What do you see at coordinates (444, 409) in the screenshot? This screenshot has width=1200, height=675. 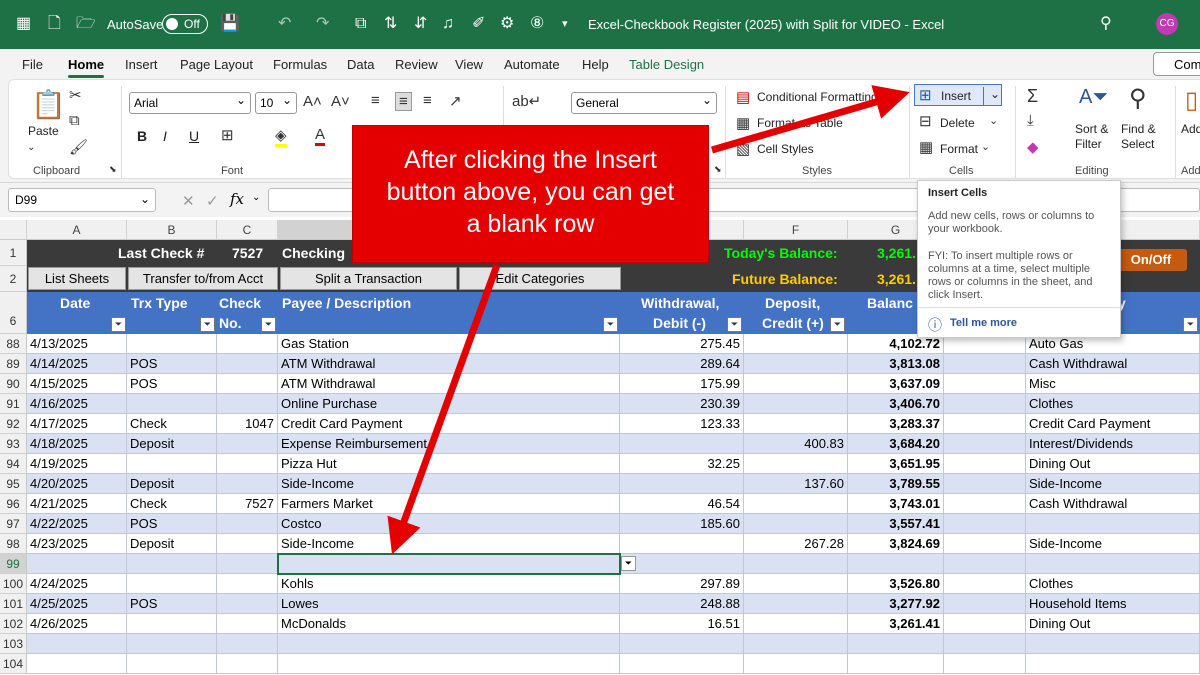 I see `arrow-to-blank-row` at bounding box center [444, 409].